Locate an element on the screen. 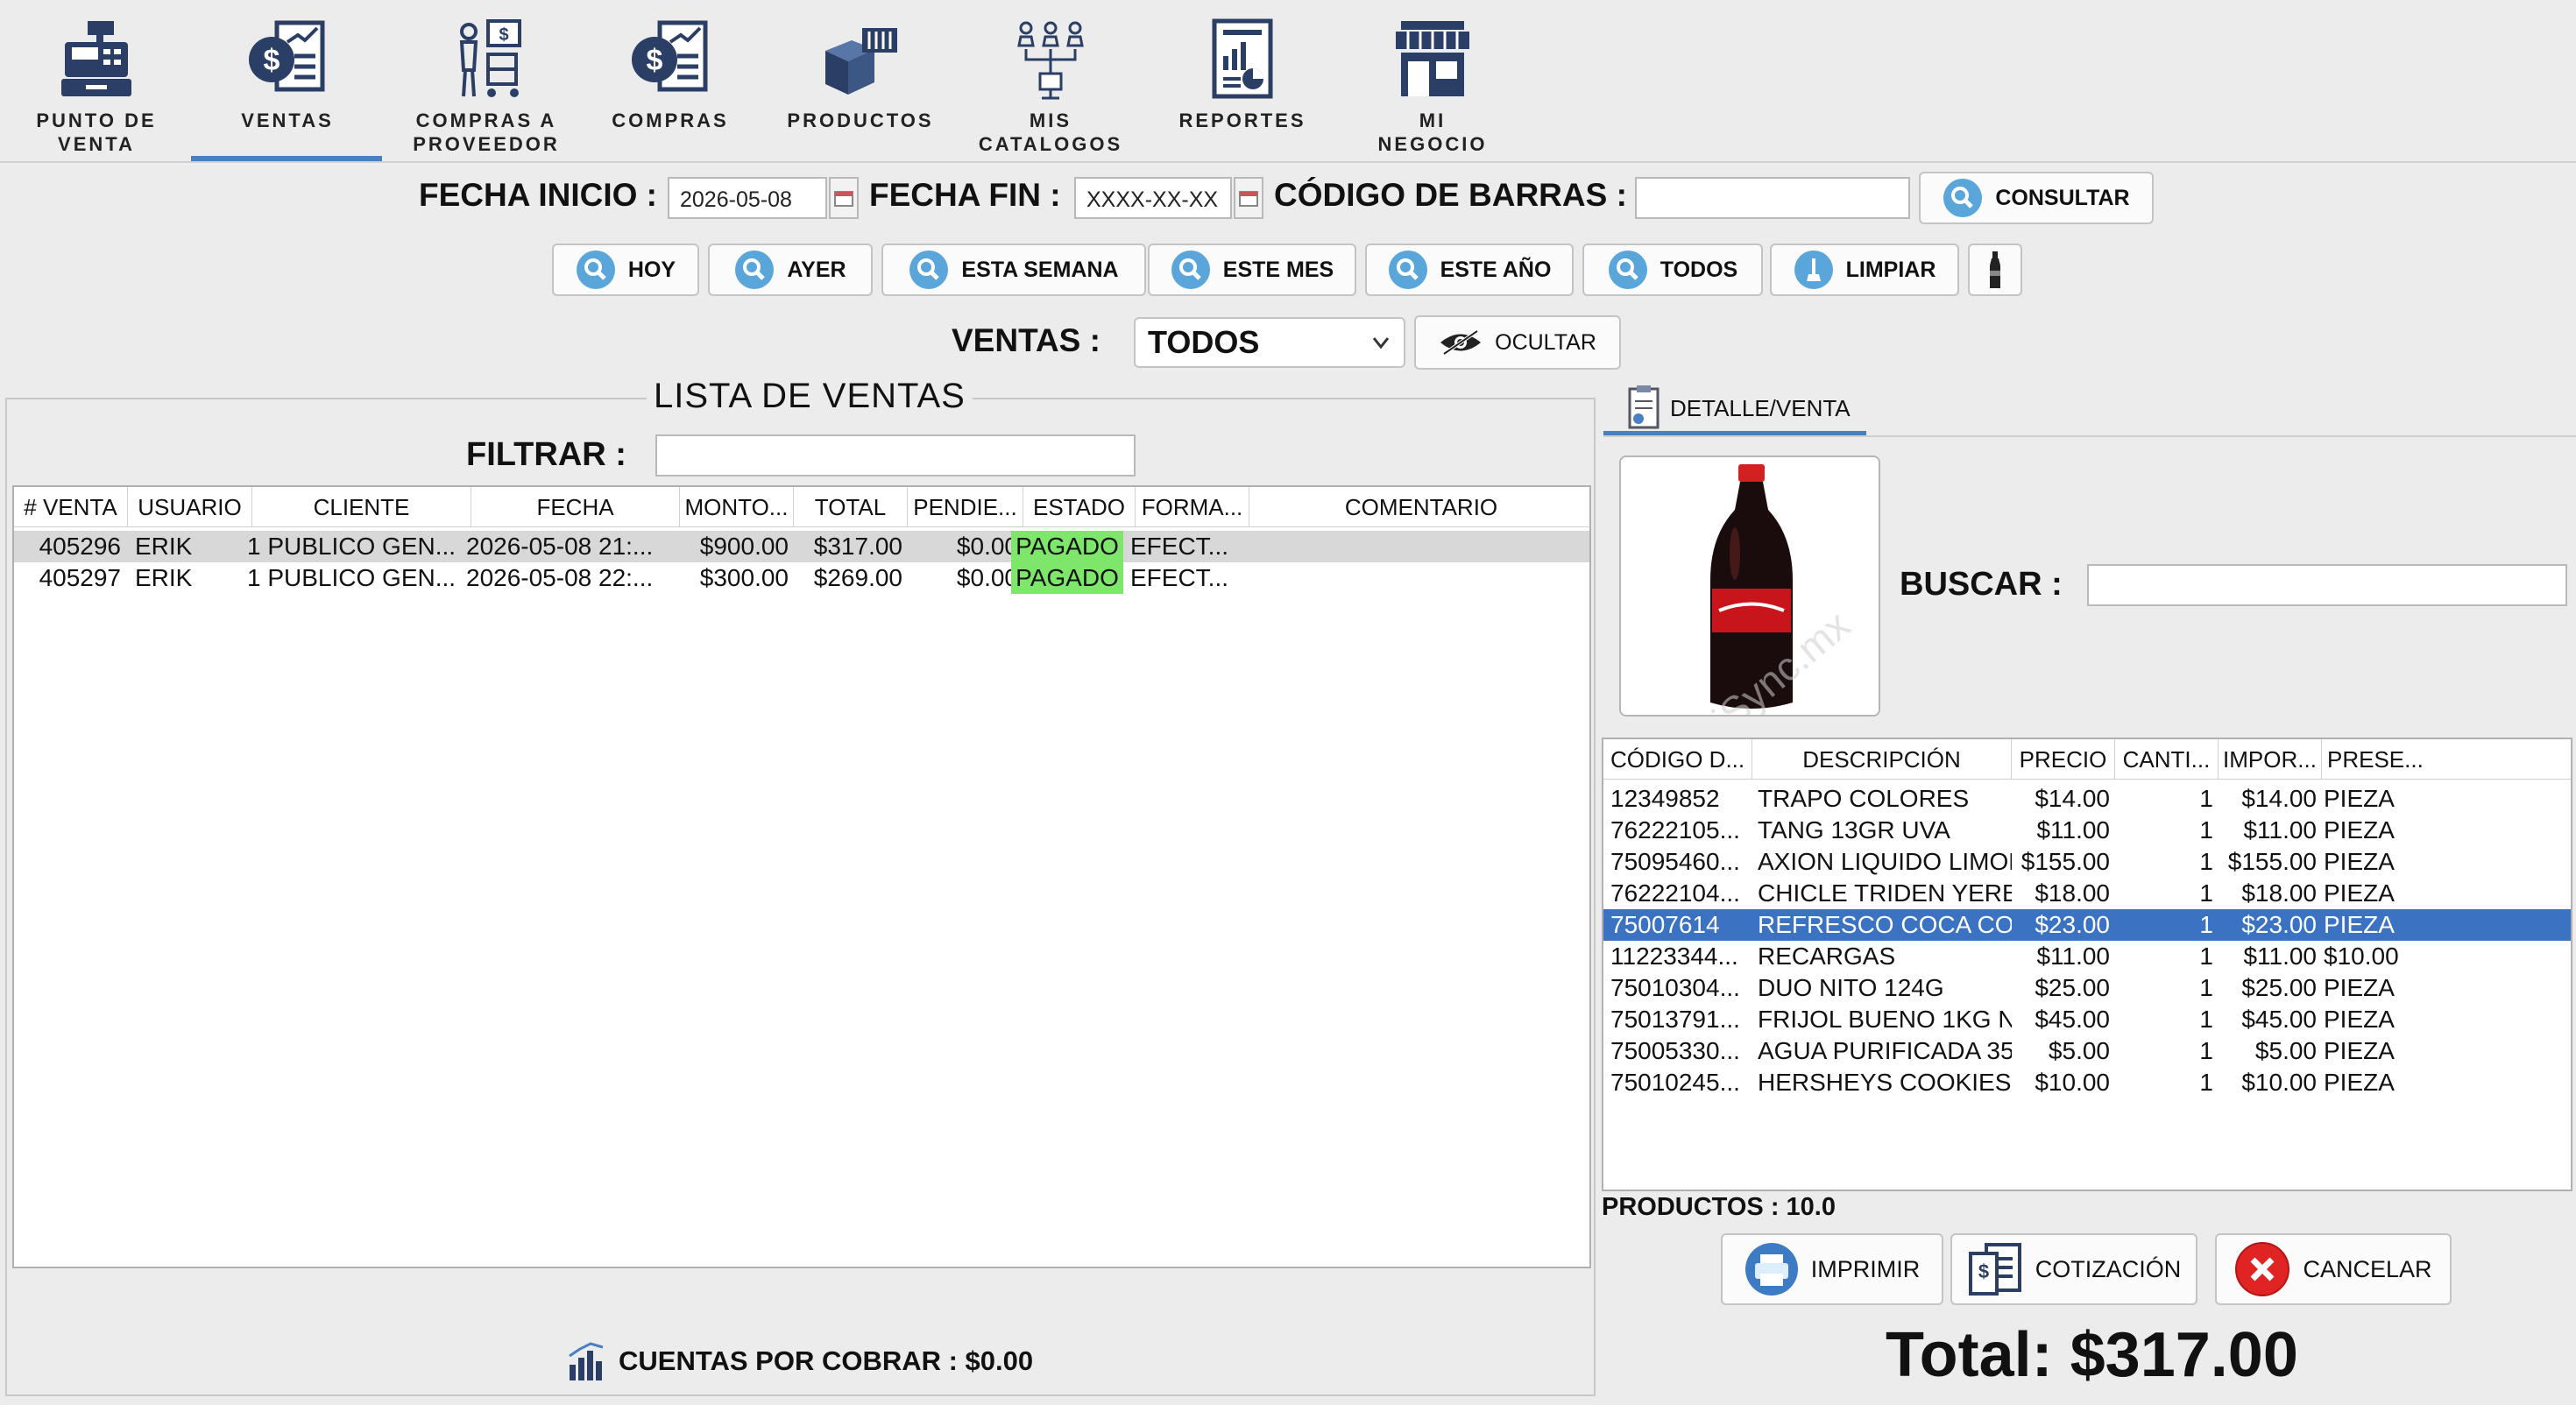 The width and height of the screenshot is (2576, 1405). product-filter-button is located at coordinates (1995, 270).